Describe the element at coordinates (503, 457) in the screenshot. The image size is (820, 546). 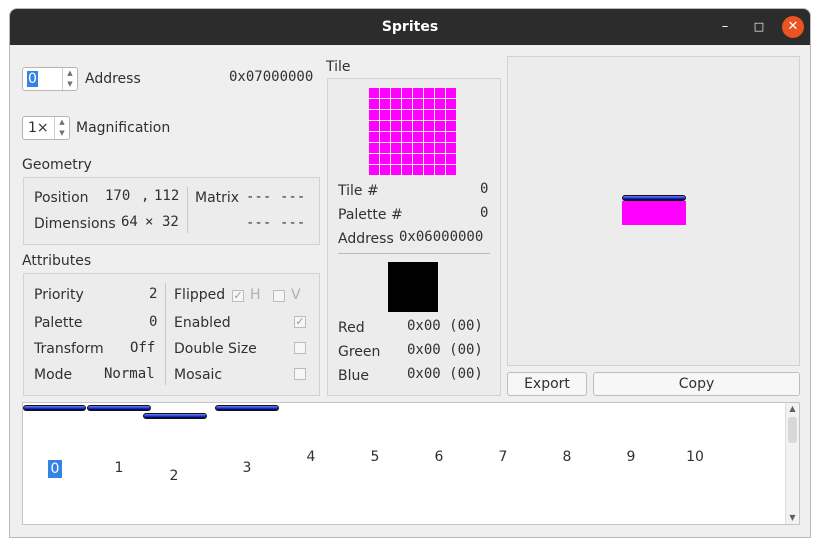
I see `sprite-list-item: 7` at that location.